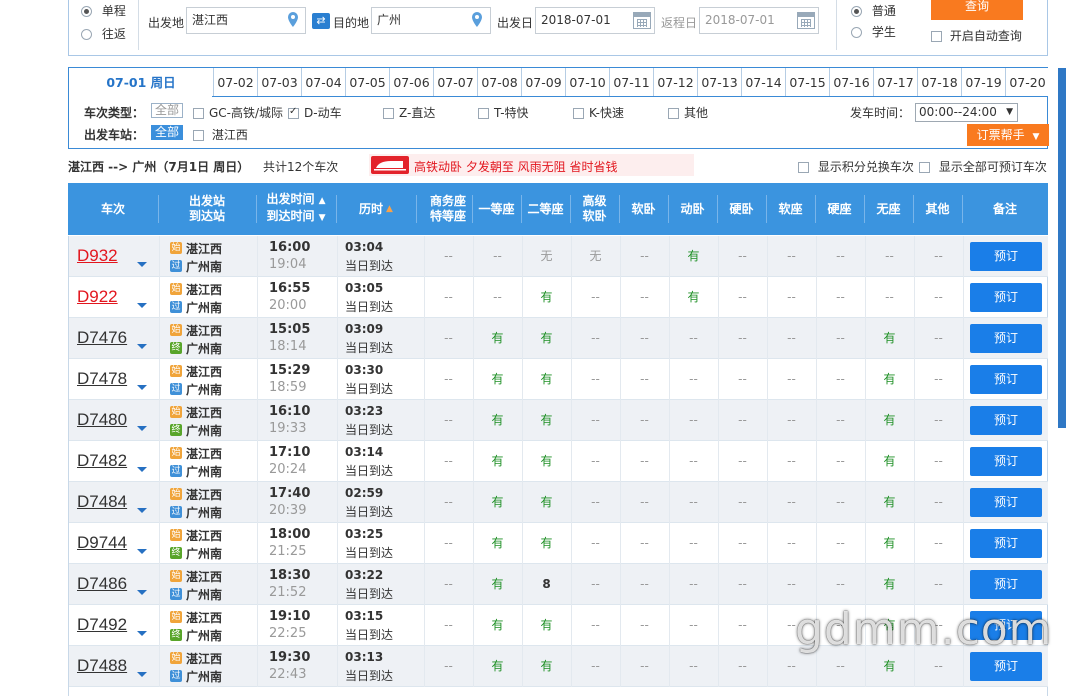  Describe the element at coordinates (851, 82) in the screenshot. I see `date-tab: 07-16` at that location.